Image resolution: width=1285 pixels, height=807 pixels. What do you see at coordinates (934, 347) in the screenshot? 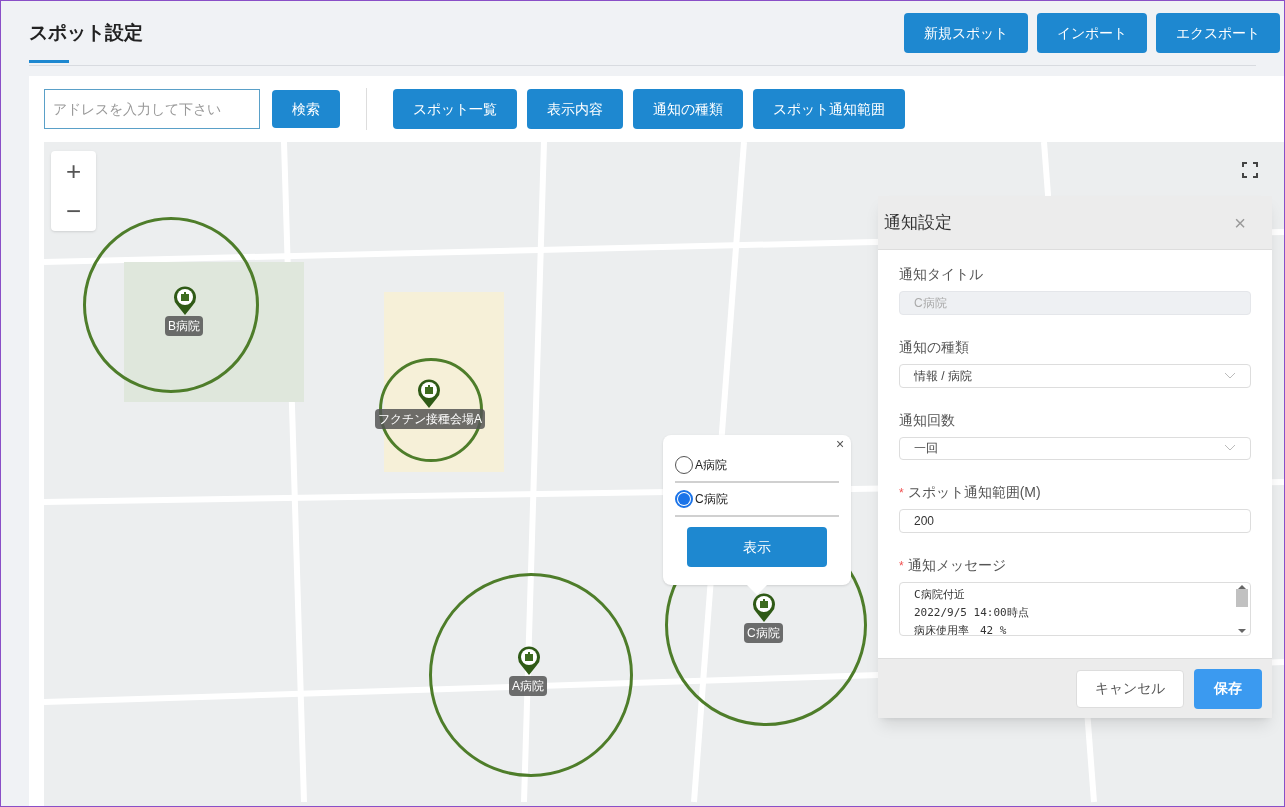
I see `field-label: 通知の種類` at bounding box center [934, 347].